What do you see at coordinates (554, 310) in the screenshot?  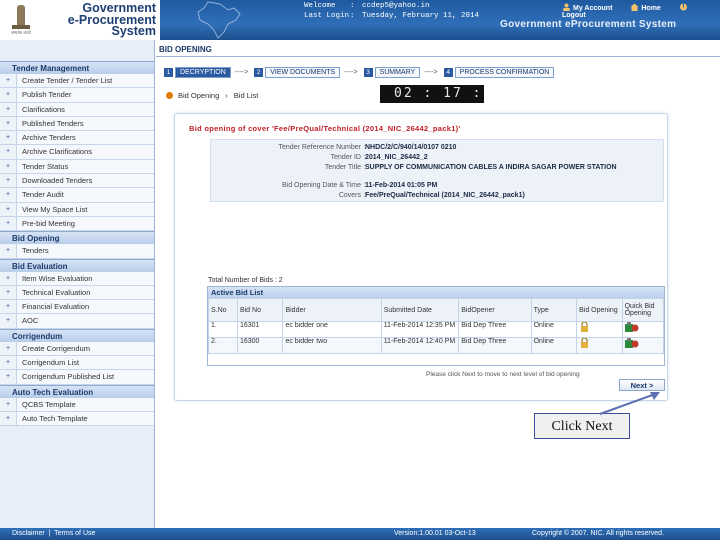 I see `col-header: Type` at bounding box center [554, 310].